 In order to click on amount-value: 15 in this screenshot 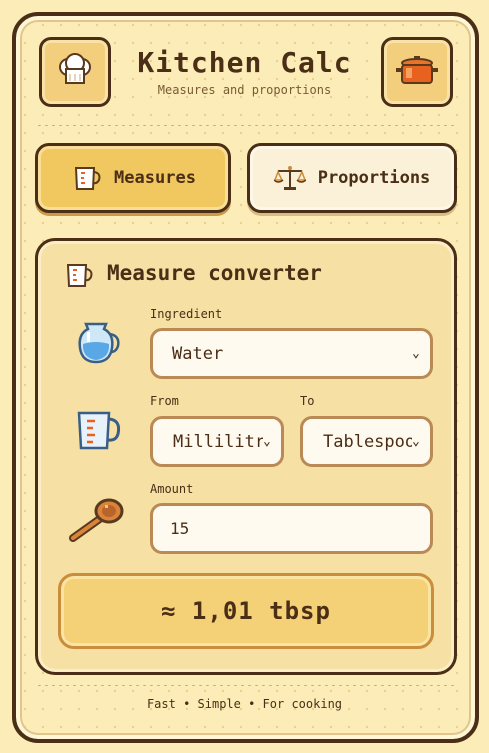, I will do `click(180, 528)`.